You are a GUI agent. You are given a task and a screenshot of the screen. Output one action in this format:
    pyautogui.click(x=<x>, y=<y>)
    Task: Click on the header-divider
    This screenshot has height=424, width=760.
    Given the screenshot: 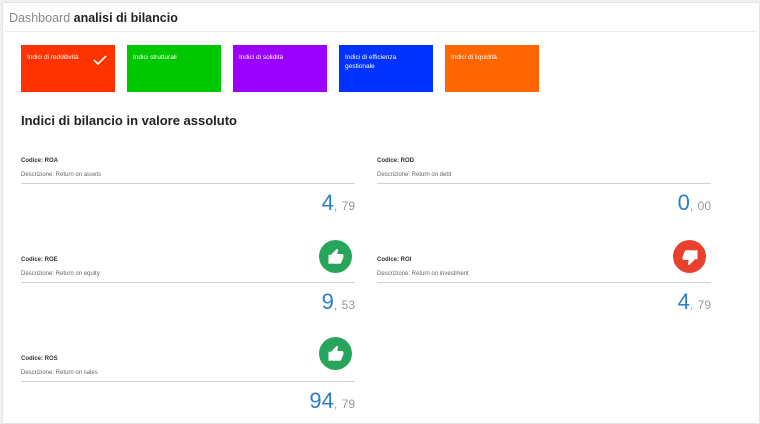 What is the action you would take?
    pyautogui.click(x=381, y=31)
    